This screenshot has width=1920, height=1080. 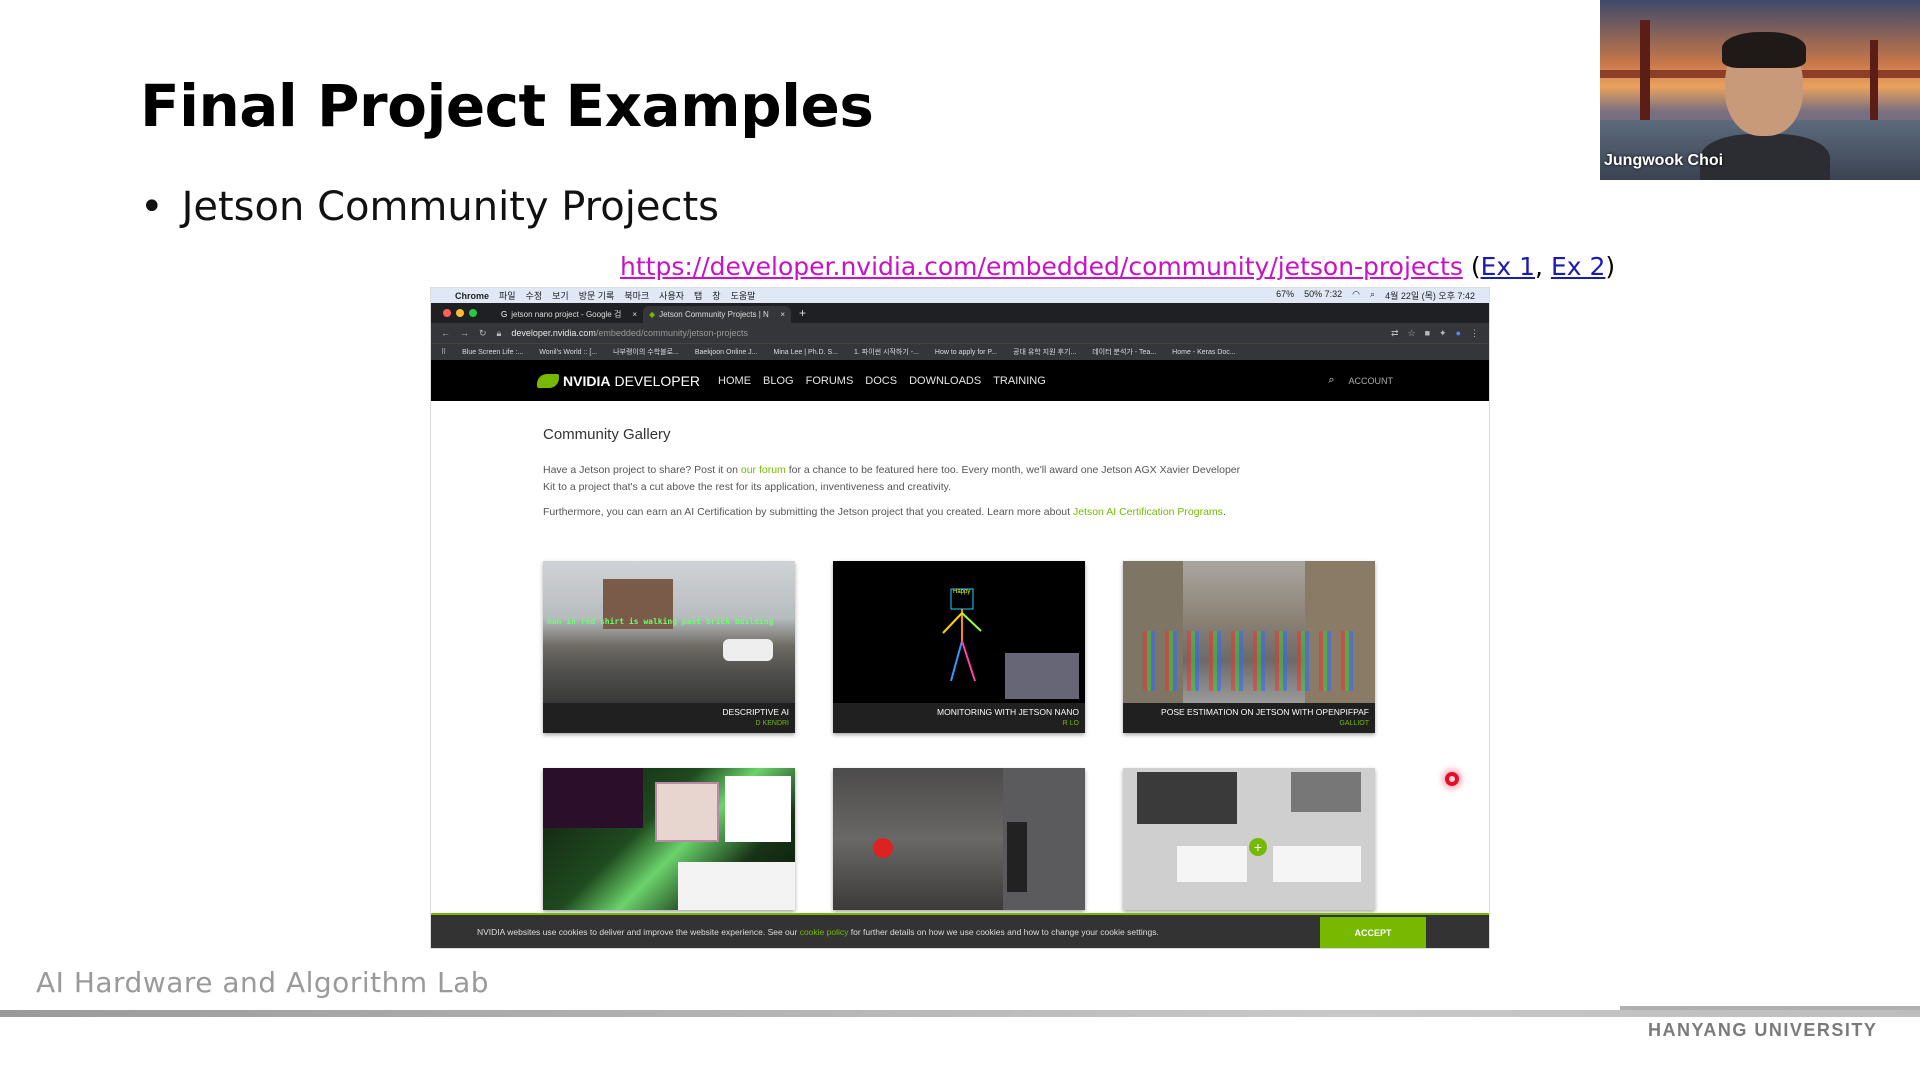 What do you see at coordinates (507, 295) in the screenshot?
I see `menu-item: 파일` at bounding box center [507, 295].